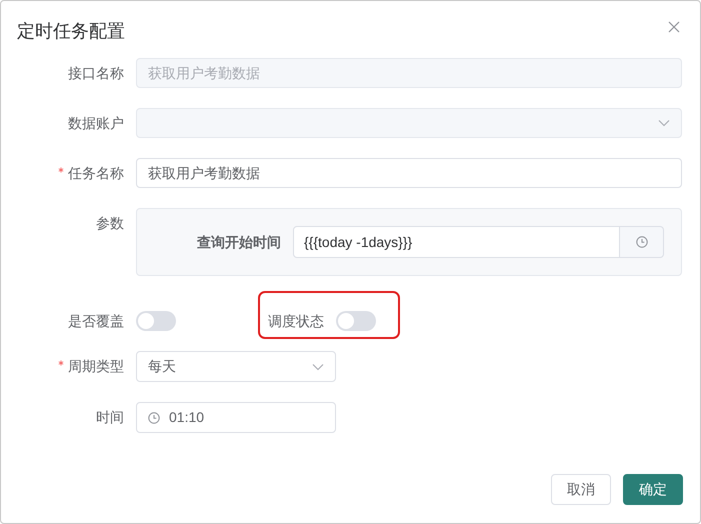 The image size is (701, 524). I want to click on confirm-button: 确定, so click(653, 489).